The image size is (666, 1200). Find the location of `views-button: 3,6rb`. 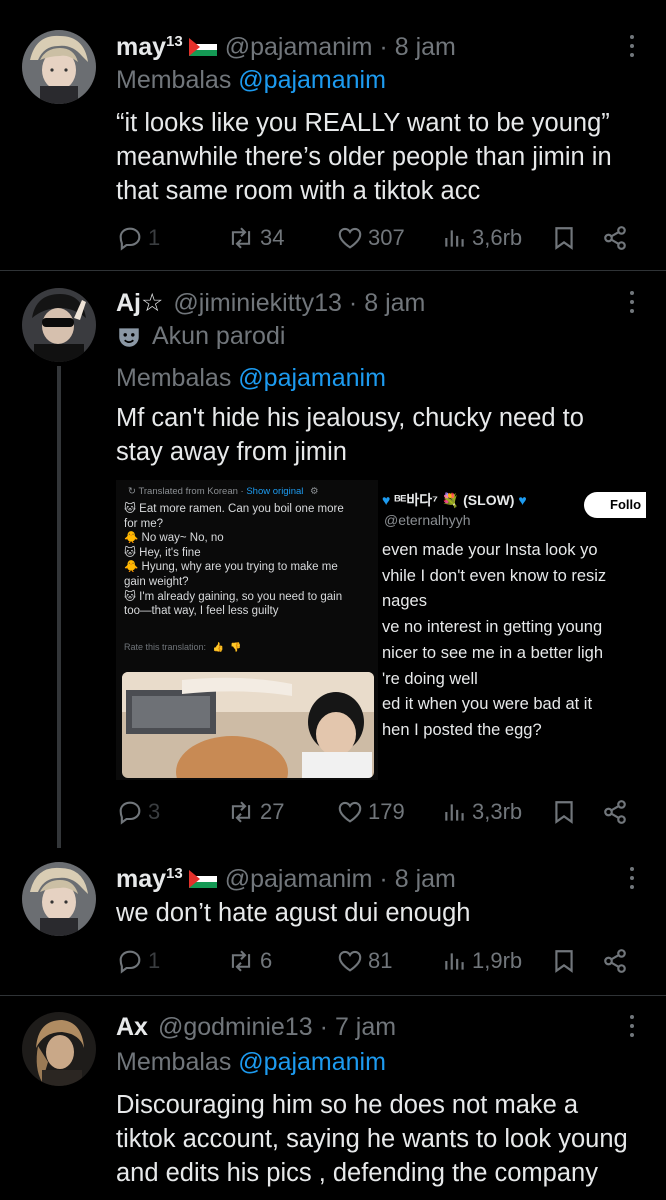

views-button: 3,6rb is located at coordinates (482, 238).